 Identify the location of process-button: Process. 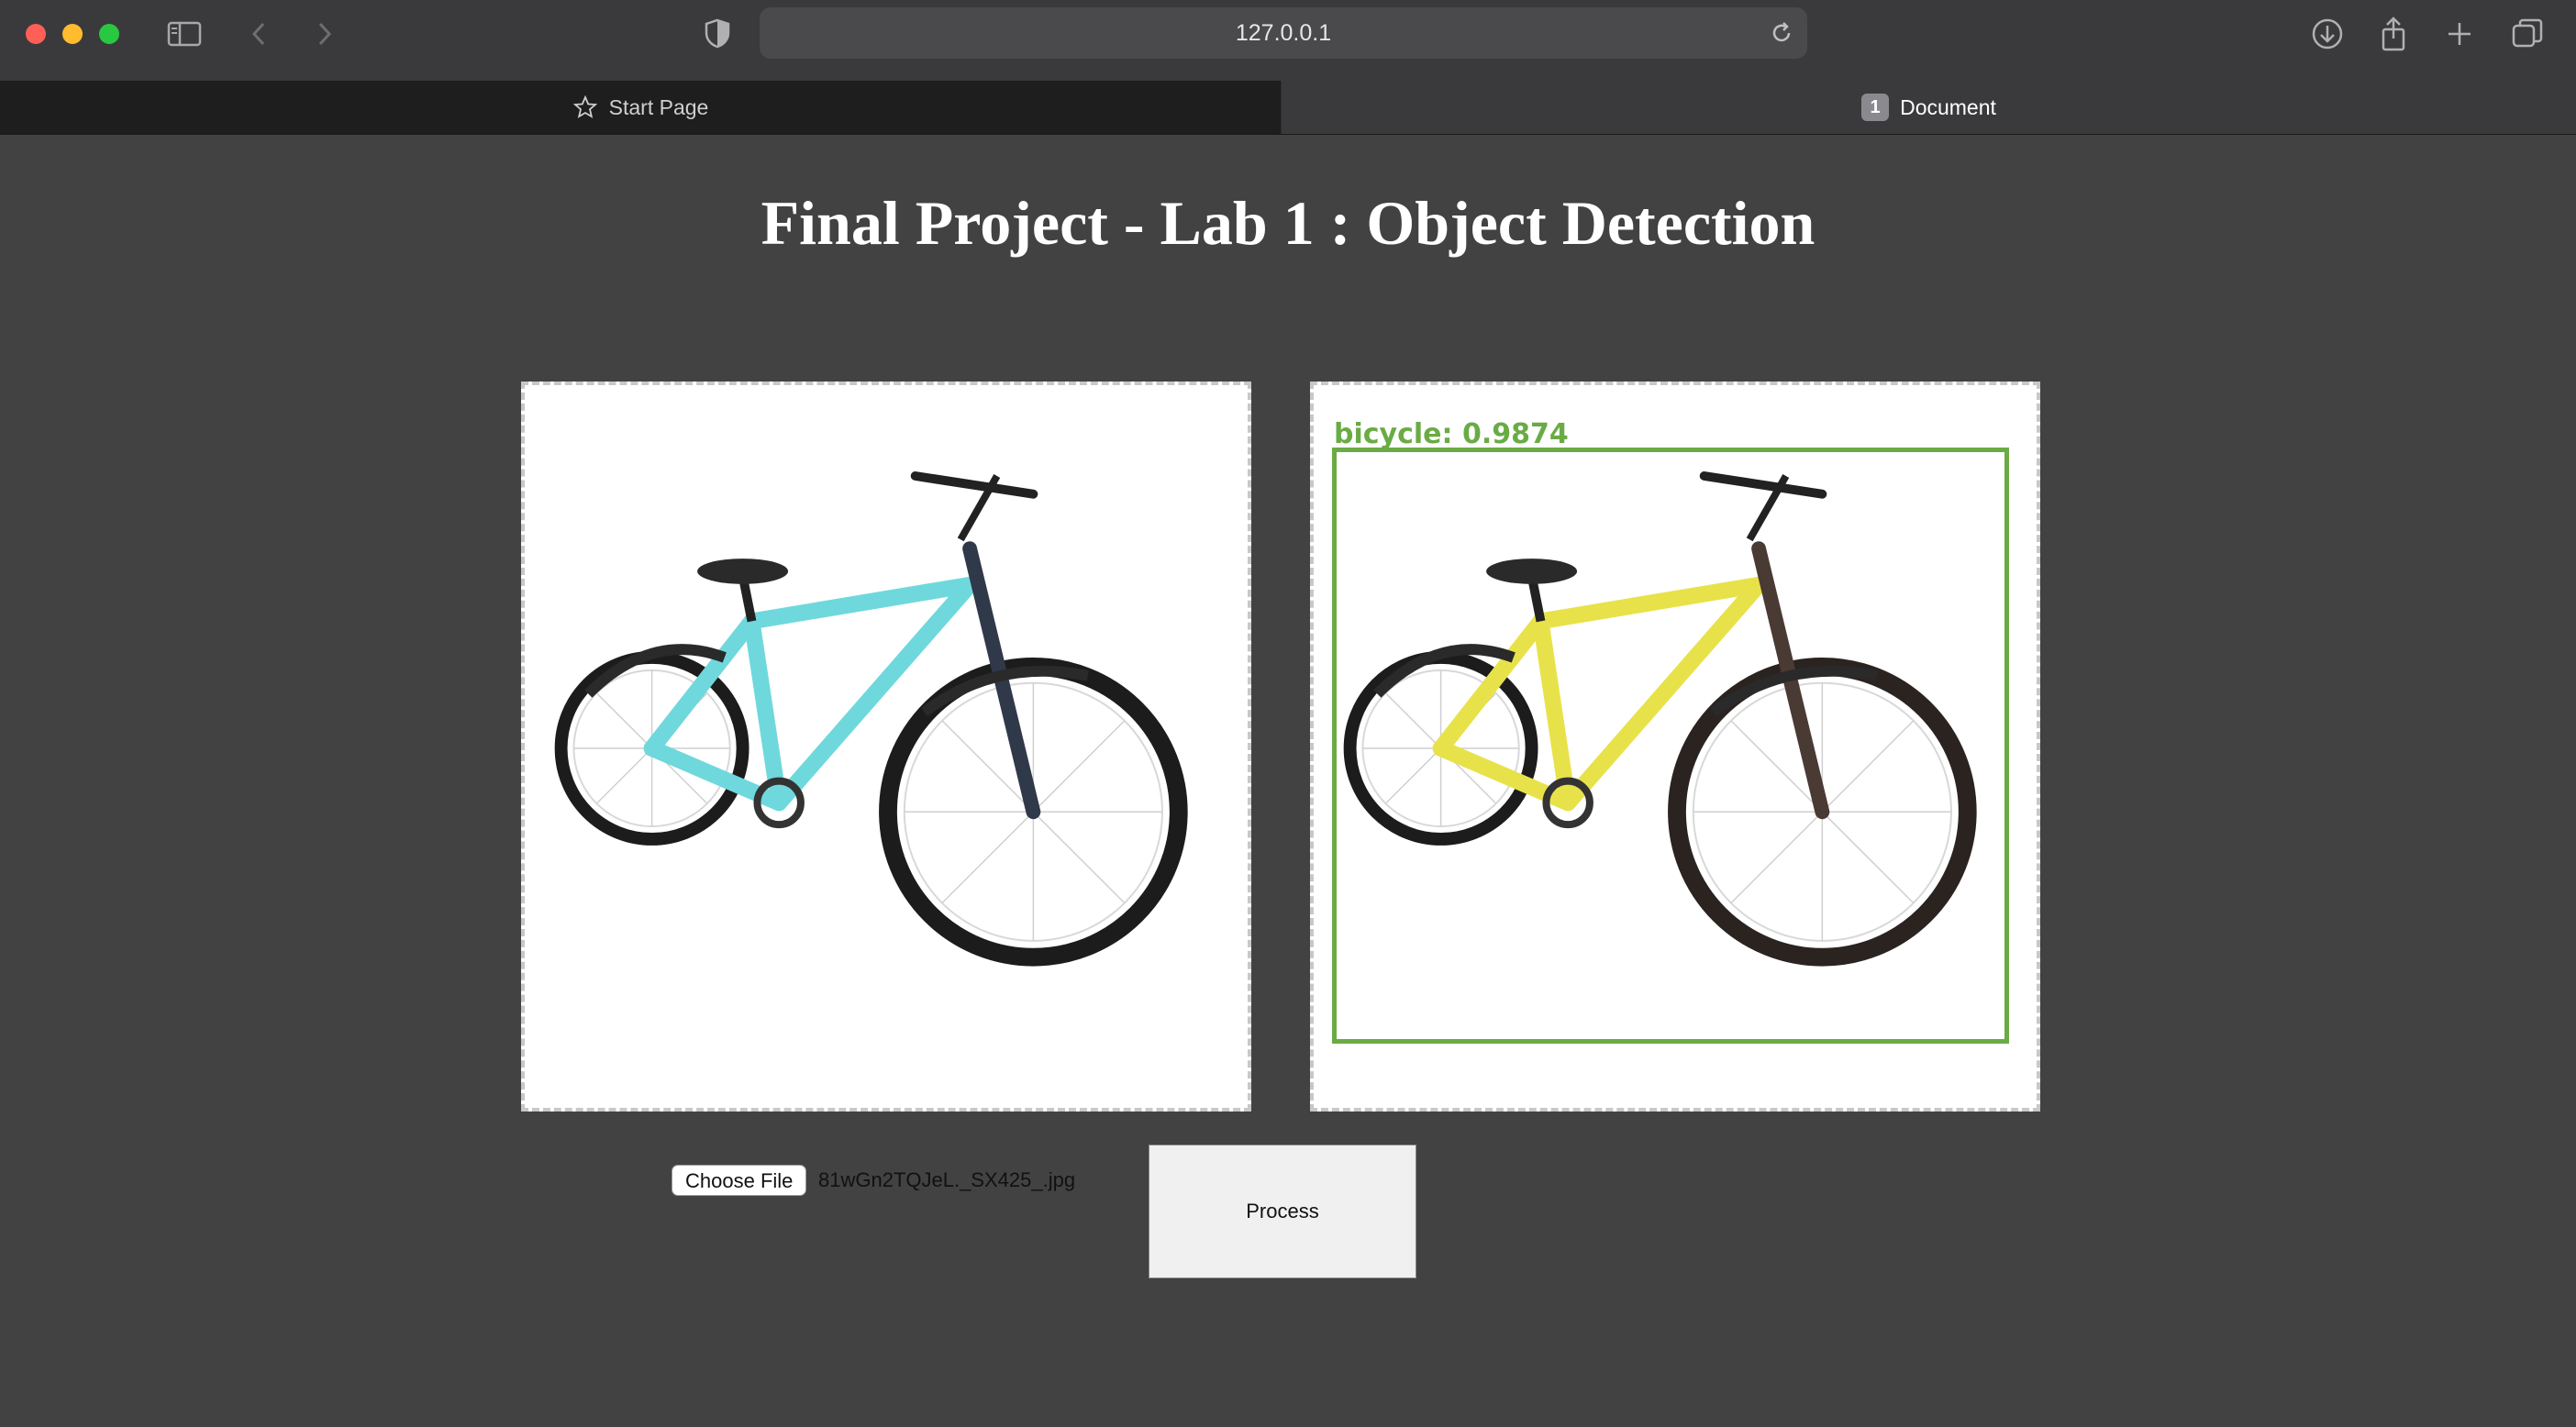
(1282, 1211).